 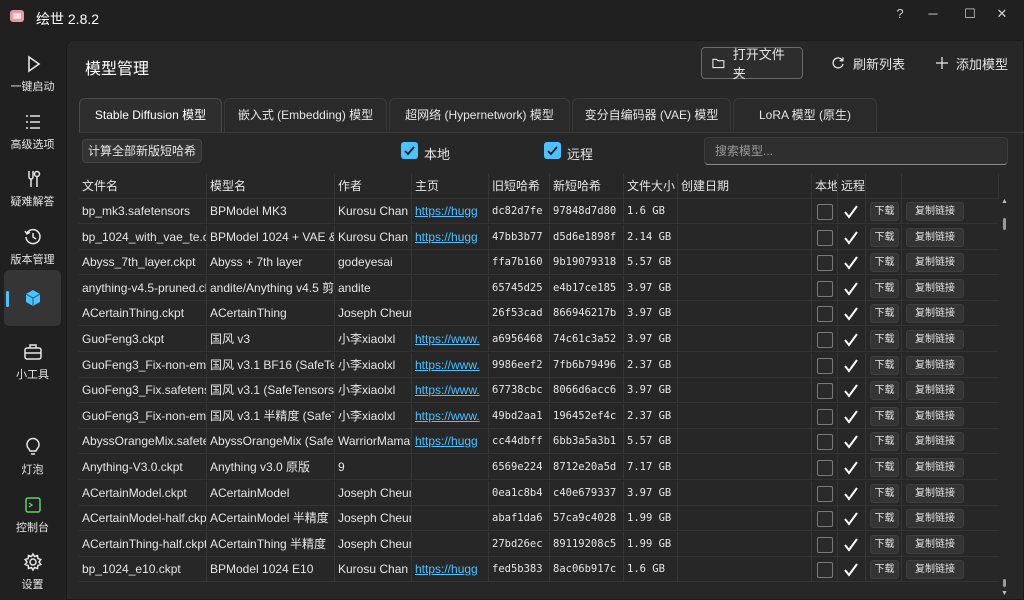 I want to click on close-button: ✕, so click(x=1002, y=14).